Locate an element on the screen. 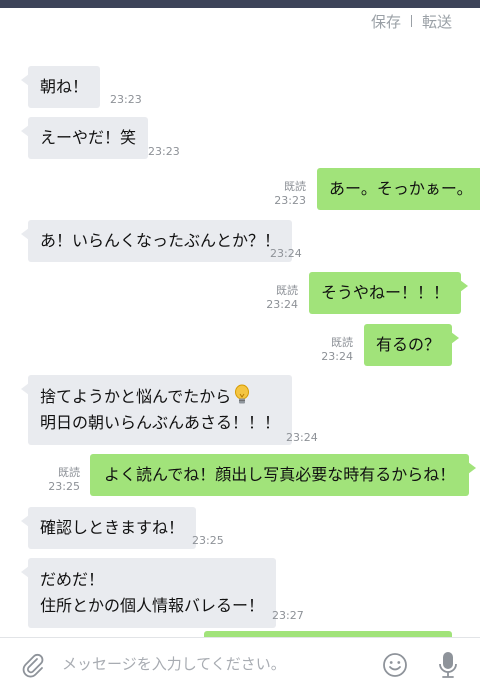  incoming-message: 朝ね！ is located at coordinates (60, 87).